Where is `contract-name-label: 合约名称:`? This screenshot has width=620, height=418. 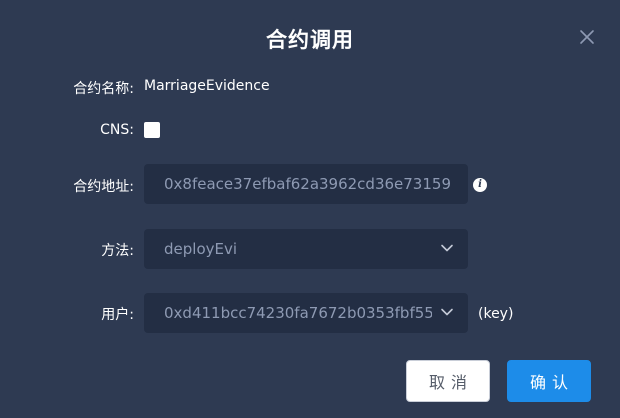 contract-name-label: 合约名称: is located at coordinates (103, 89).